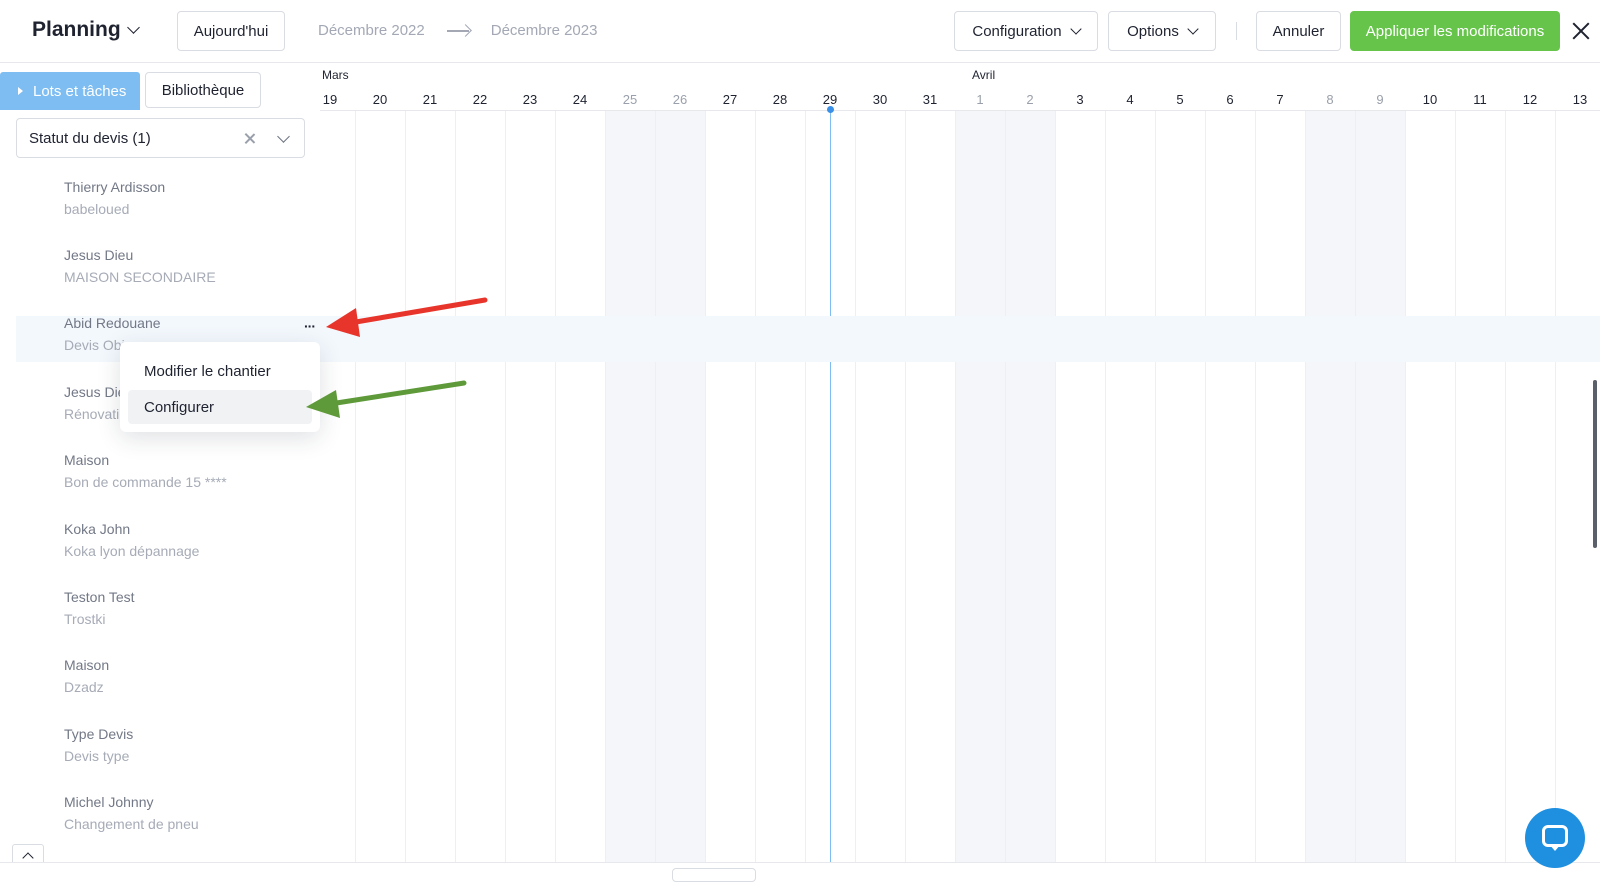  I want to click on quote-status-filter: Statut du devis (1), so click(160, 138).